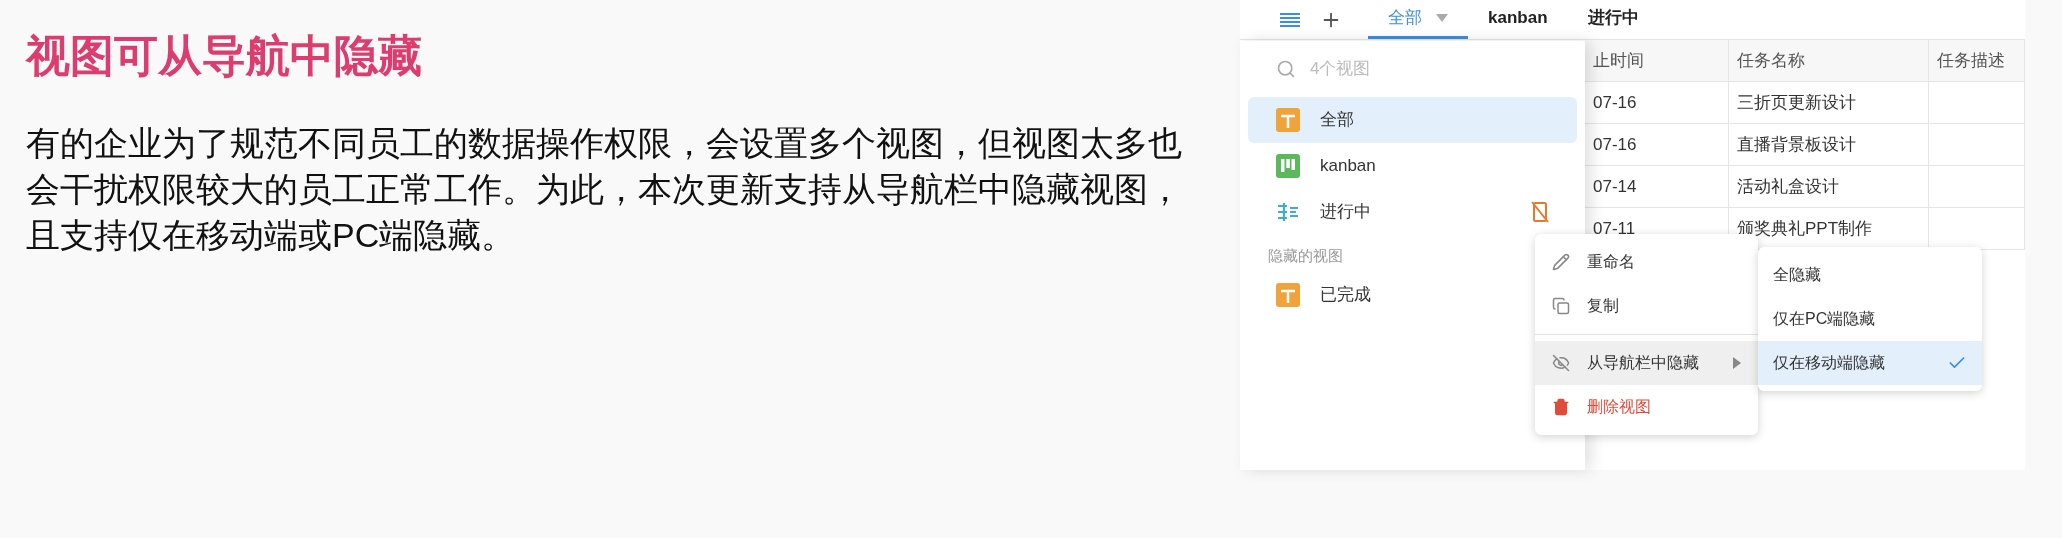 This screenshot has height=538, width=2062. I want to click on view-name: kanban, so click(1348, 166).